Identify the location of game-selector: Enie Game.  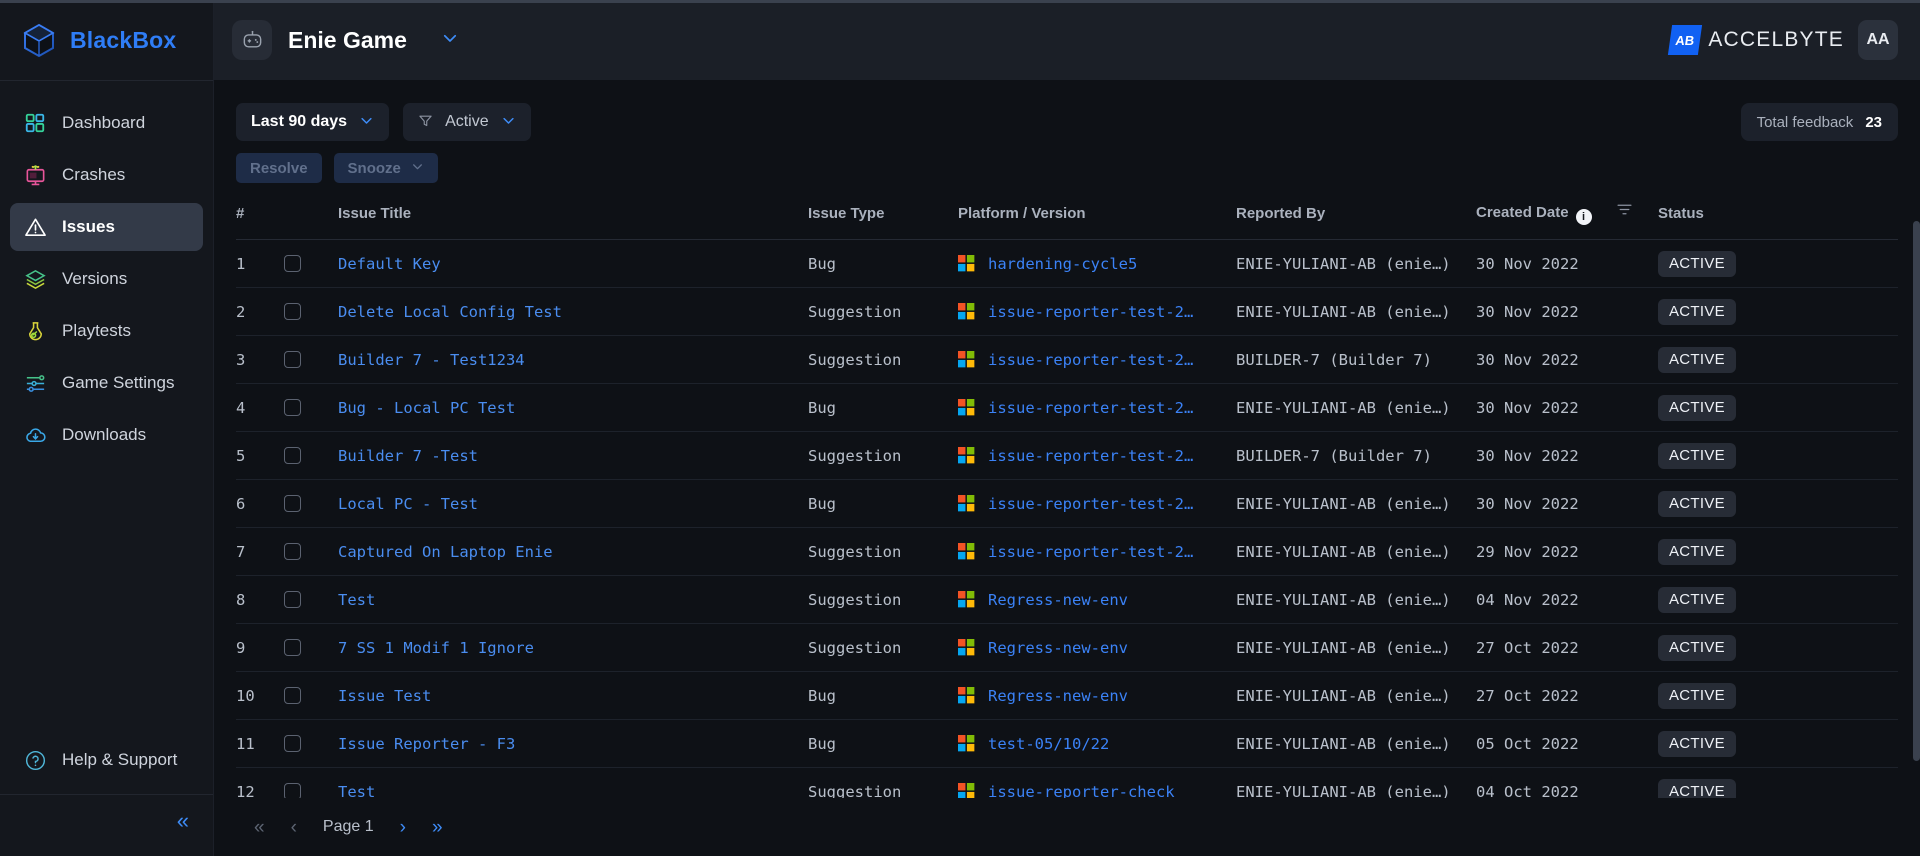
(319, 40).